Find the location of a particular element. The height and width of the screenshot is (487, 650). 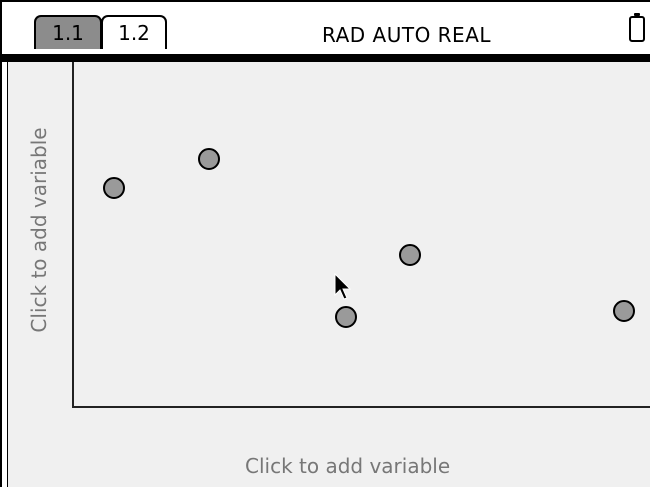

top-bar-divider is located at coordinates (326, 58).